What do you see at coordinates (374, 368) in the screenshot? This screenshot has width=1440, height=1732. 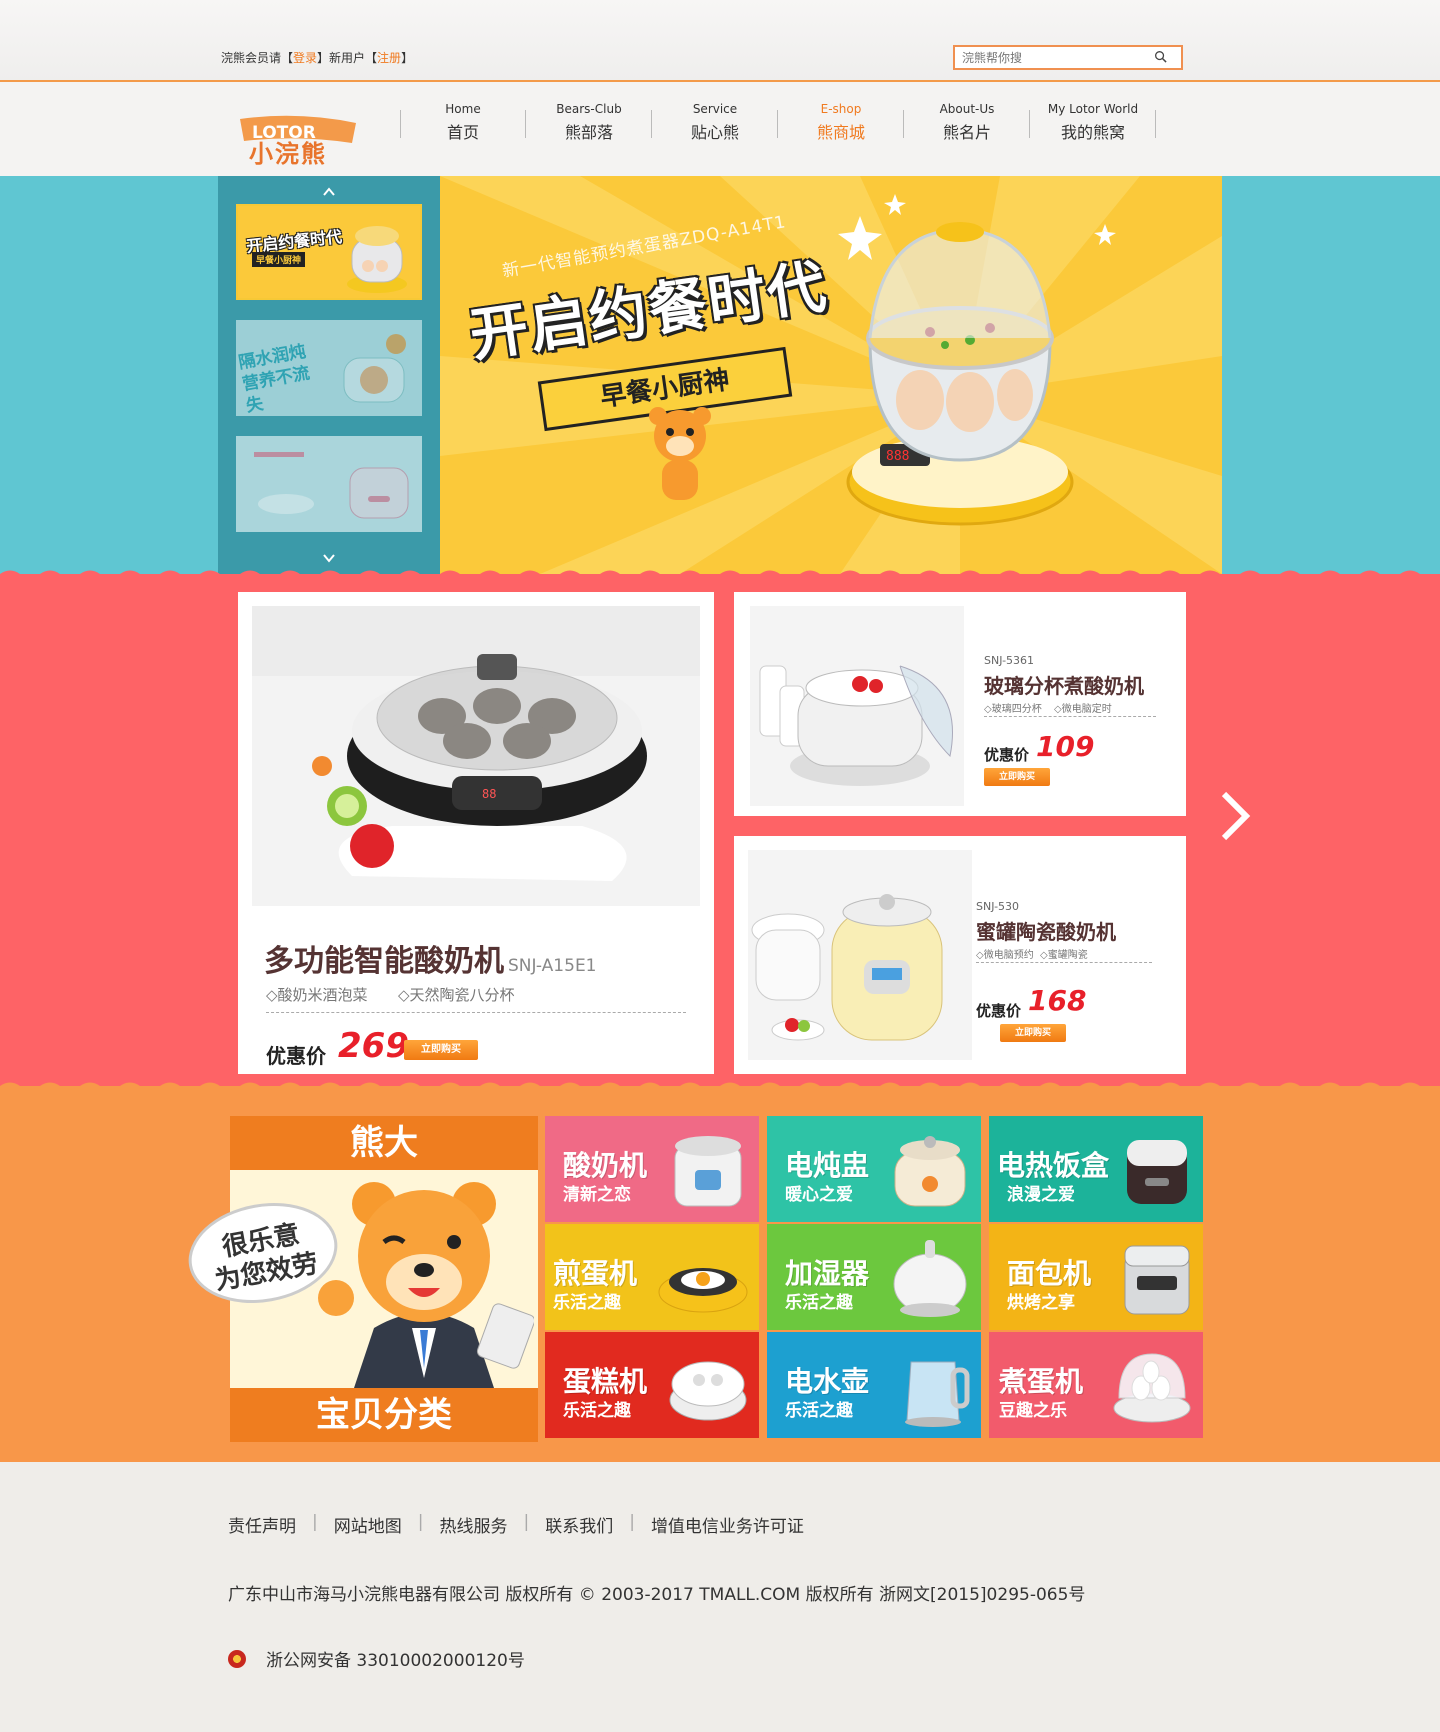 I see `stew-pot-image` at bounding box center [374, 368].